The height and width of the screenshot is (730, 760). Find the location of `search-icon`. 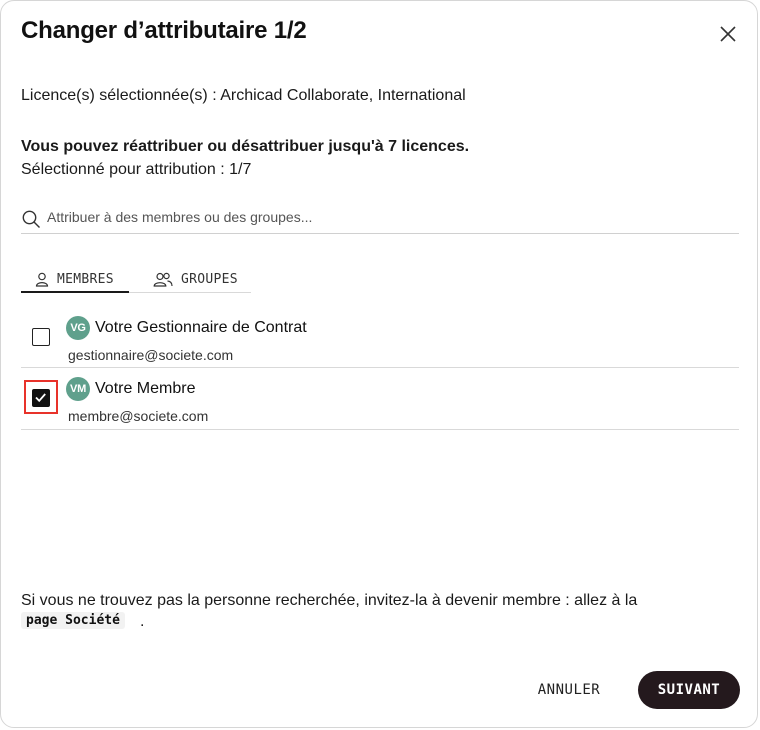

search-icon is located at coordinates (31, 219).